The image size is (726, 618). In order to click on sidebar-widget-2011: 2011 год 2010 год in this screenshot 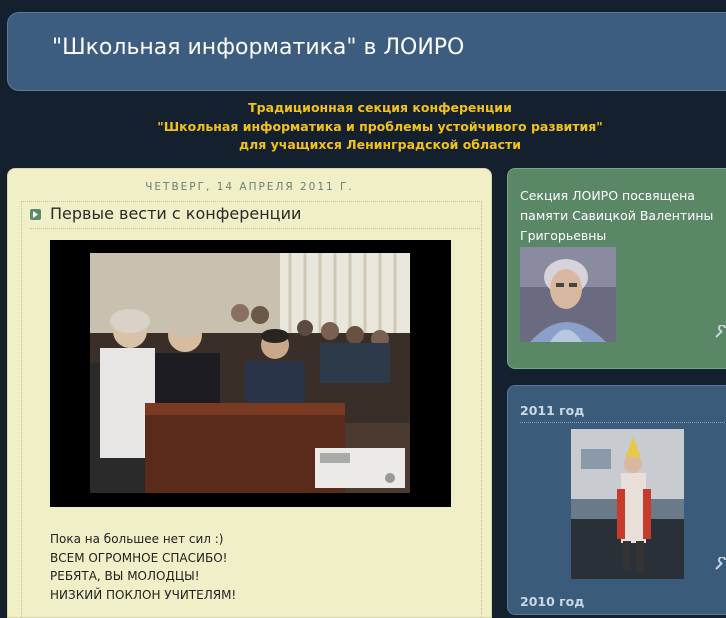, I will do `click(616, 500)`.